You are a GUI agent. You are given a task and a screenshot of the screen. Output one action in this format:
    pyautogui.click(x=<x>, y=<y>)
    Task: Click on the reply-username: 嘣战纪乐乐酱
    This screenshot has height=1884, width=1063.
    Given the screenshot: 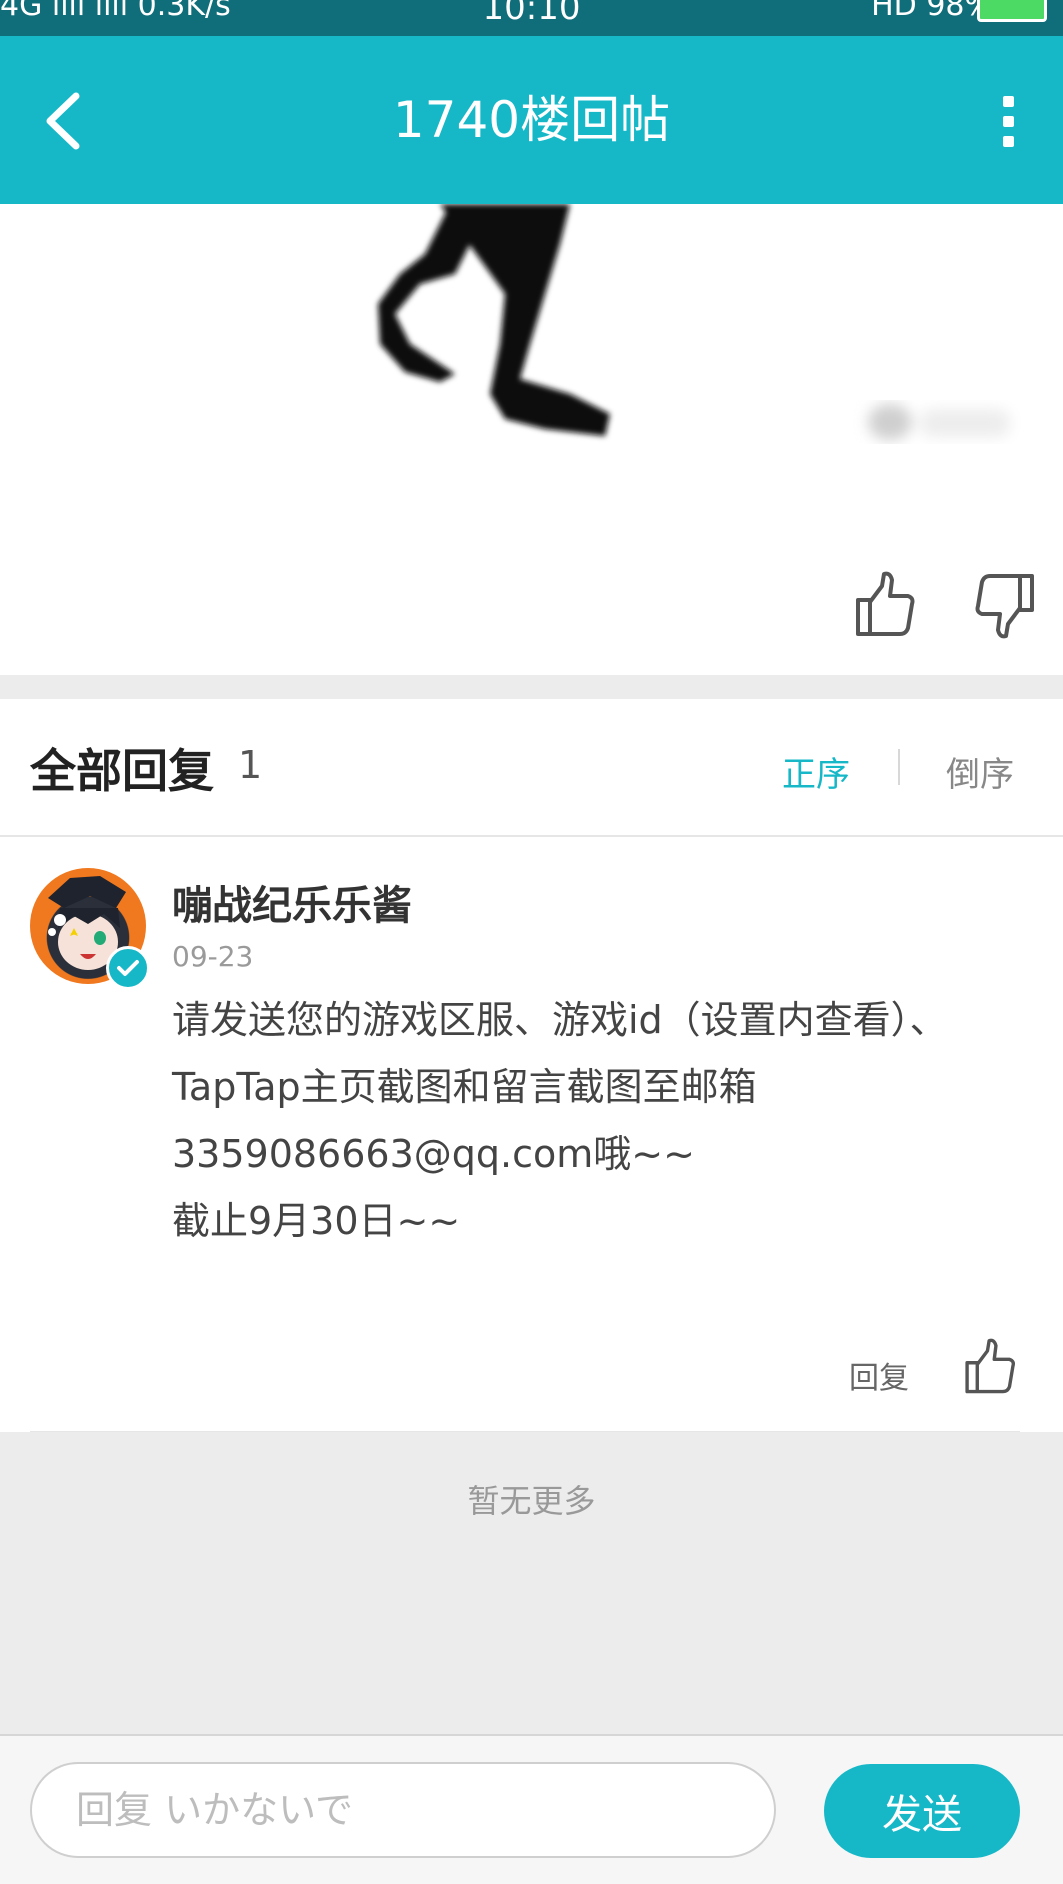 What is the action you would take?
    pyautogui.click(x=292, y=902)
    